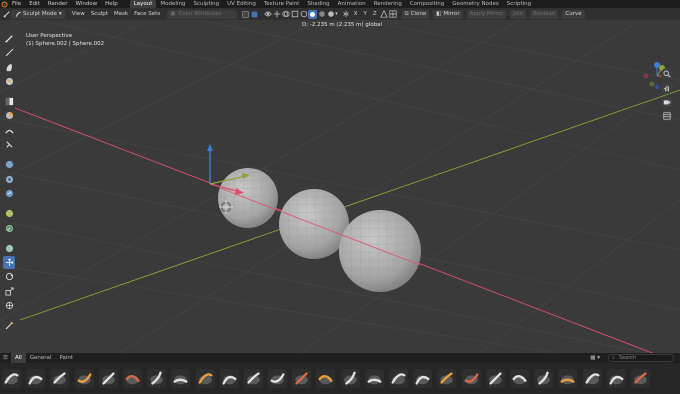 The width and height of the screenshot is (680, 394). Describe the element at coordinates (486, 14) in the screenshot. I see `apply-mirror-button: Apply Mirror` at that location.